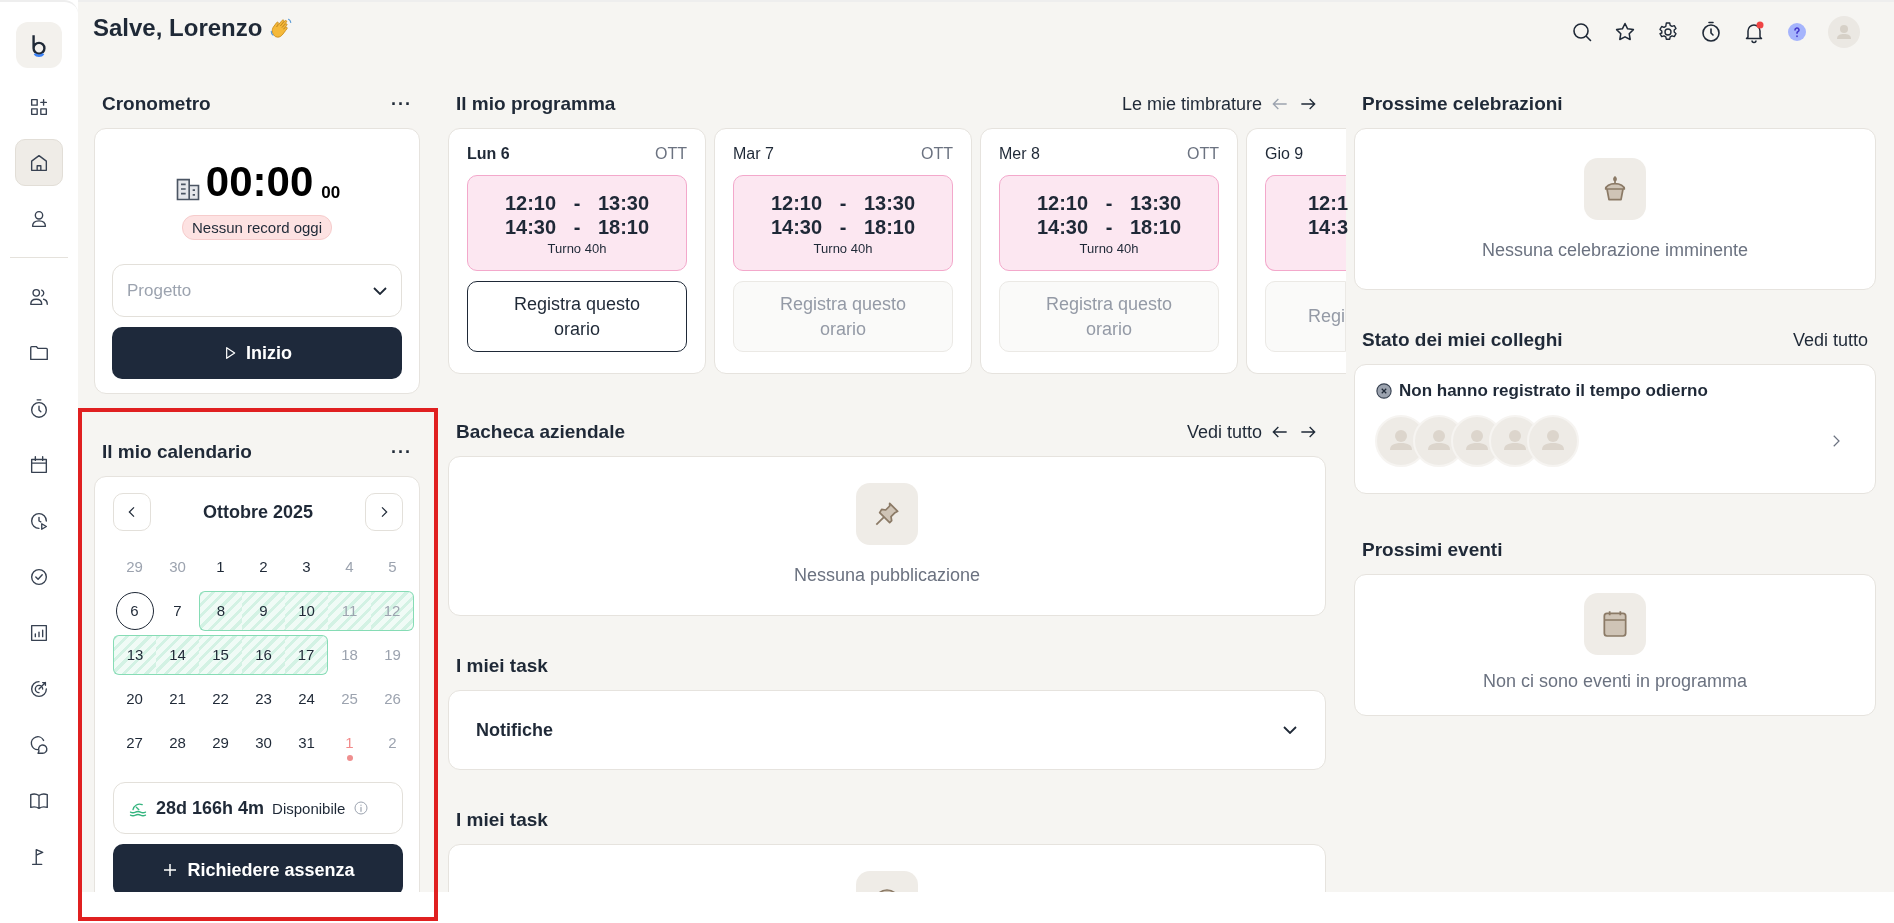  What do you see at coordinates (220, 742) in the screenshot?
I see `calendar-day: 29` at bounding box center [220, 742].